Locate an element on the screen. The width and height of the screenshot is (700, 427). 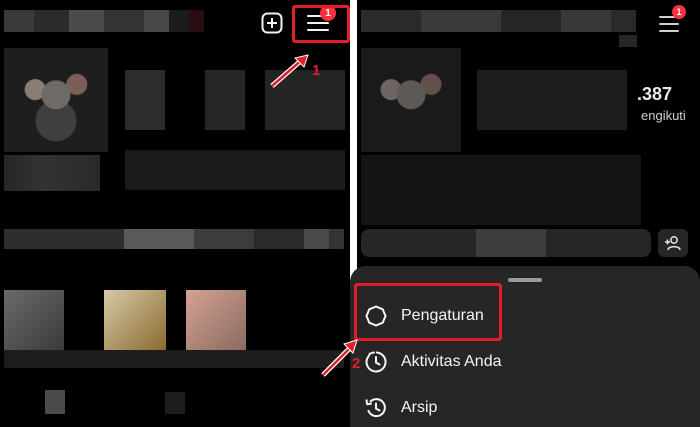
archive-icon is located at coordinates (375, 408).